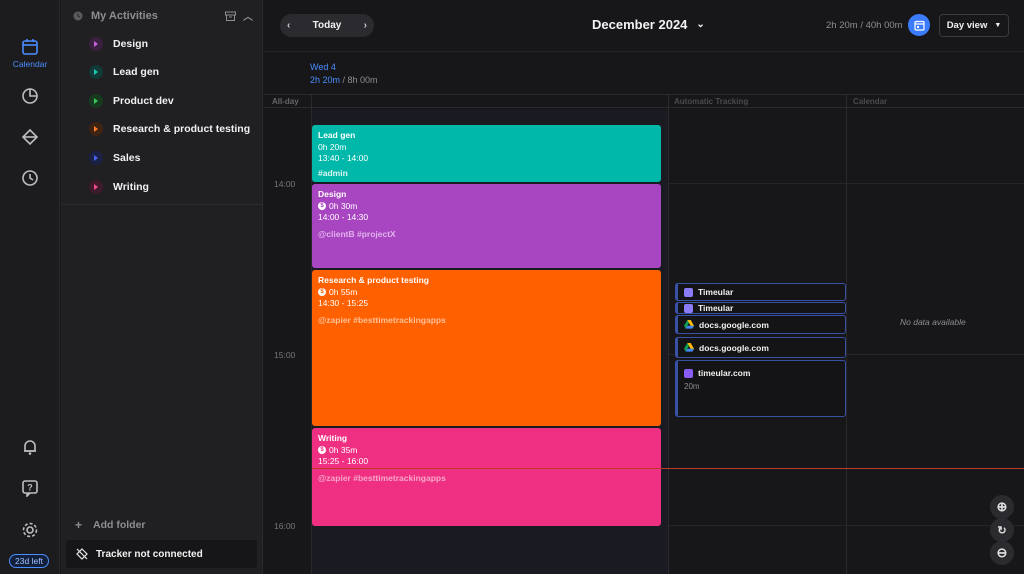 Image resolution: width=1024 pixels, height=574 pixels. I want to click on view-label: Day view, so click(967, 25).